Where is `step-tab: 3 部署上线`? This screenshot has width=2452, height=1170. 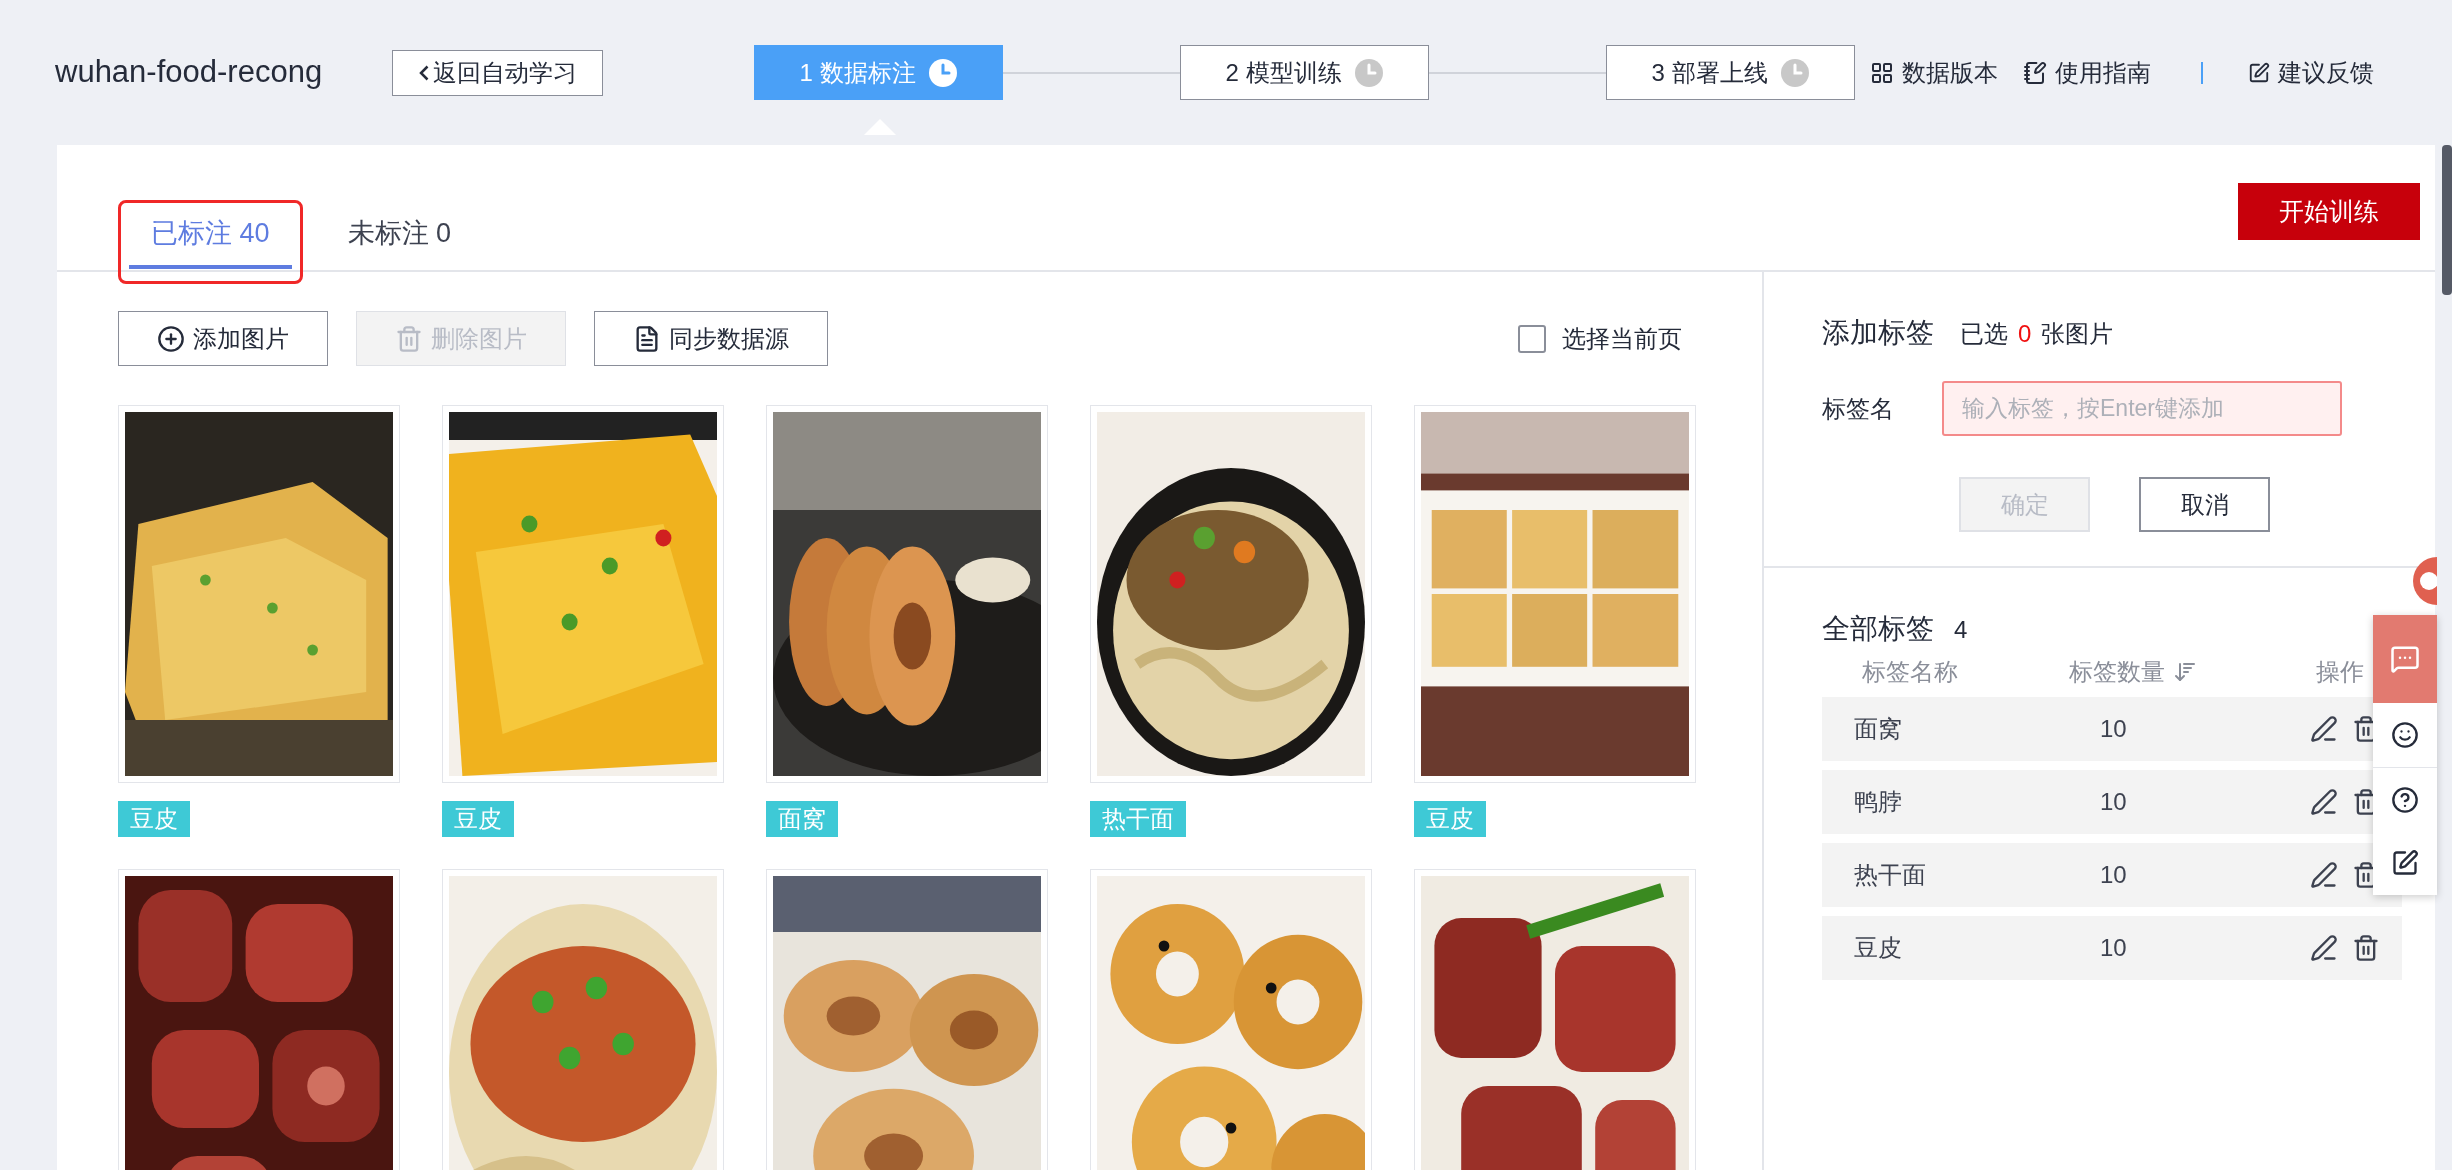
step-tab: 3 部署上线 is located at coordinates (1730, 72).